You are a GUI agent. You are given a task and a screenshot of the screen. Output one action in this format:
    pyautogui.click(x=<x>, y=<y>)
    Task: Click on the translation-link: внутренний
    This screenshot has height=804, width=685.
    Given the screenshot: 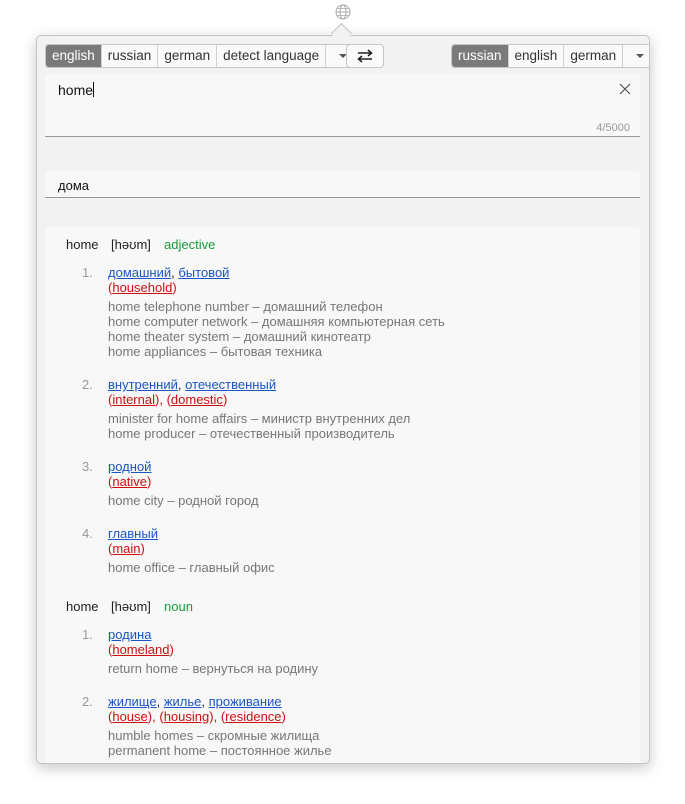 What is the action you would take?
    pyautogui.click(x=143, y=384)
    